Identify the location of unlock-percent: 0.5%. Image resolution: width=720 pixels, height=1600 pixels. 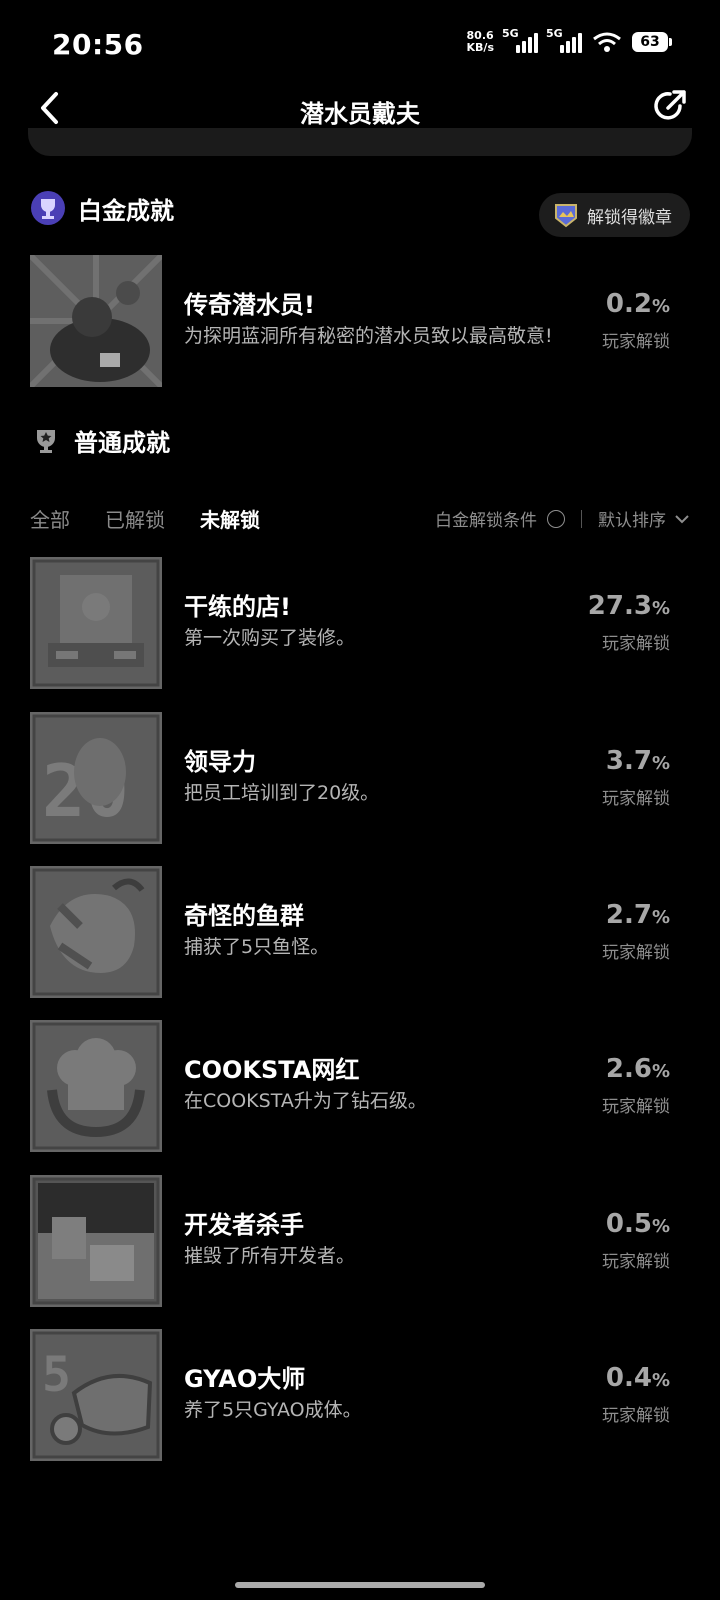
(637, 1224).